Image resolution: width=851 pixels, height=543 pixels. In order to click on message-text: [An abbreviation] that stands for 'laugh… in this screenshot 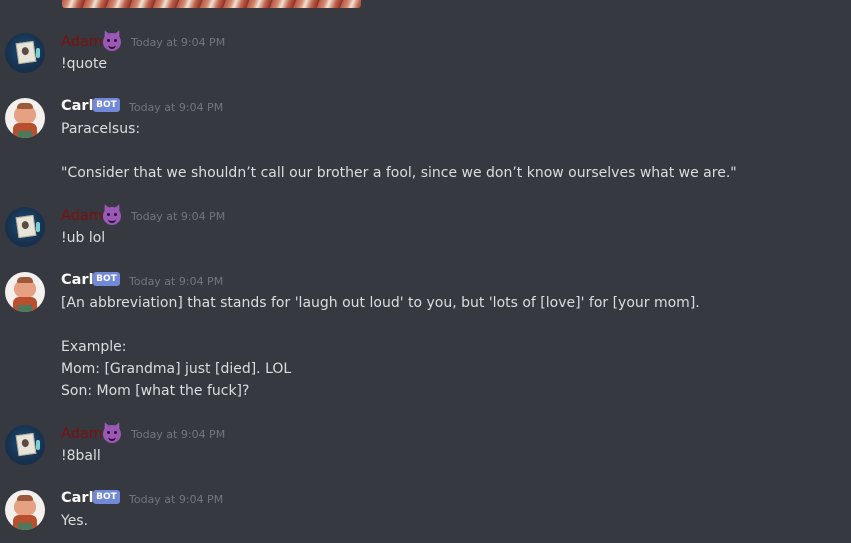, I will do `click(380, 303)`.